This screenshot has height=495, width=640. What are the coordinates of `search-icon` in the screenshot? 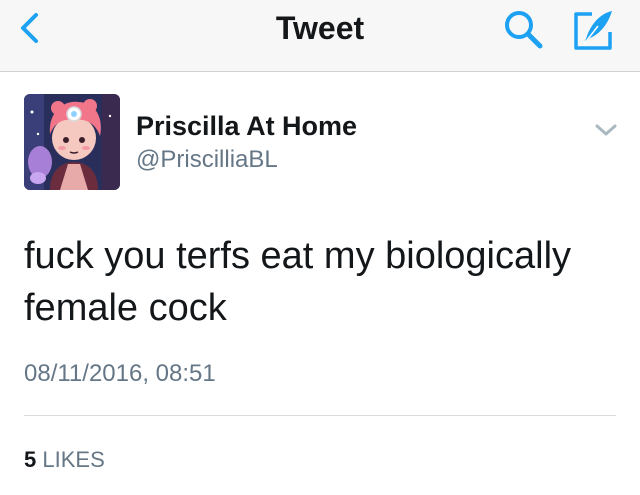 It's located at (523, 29).